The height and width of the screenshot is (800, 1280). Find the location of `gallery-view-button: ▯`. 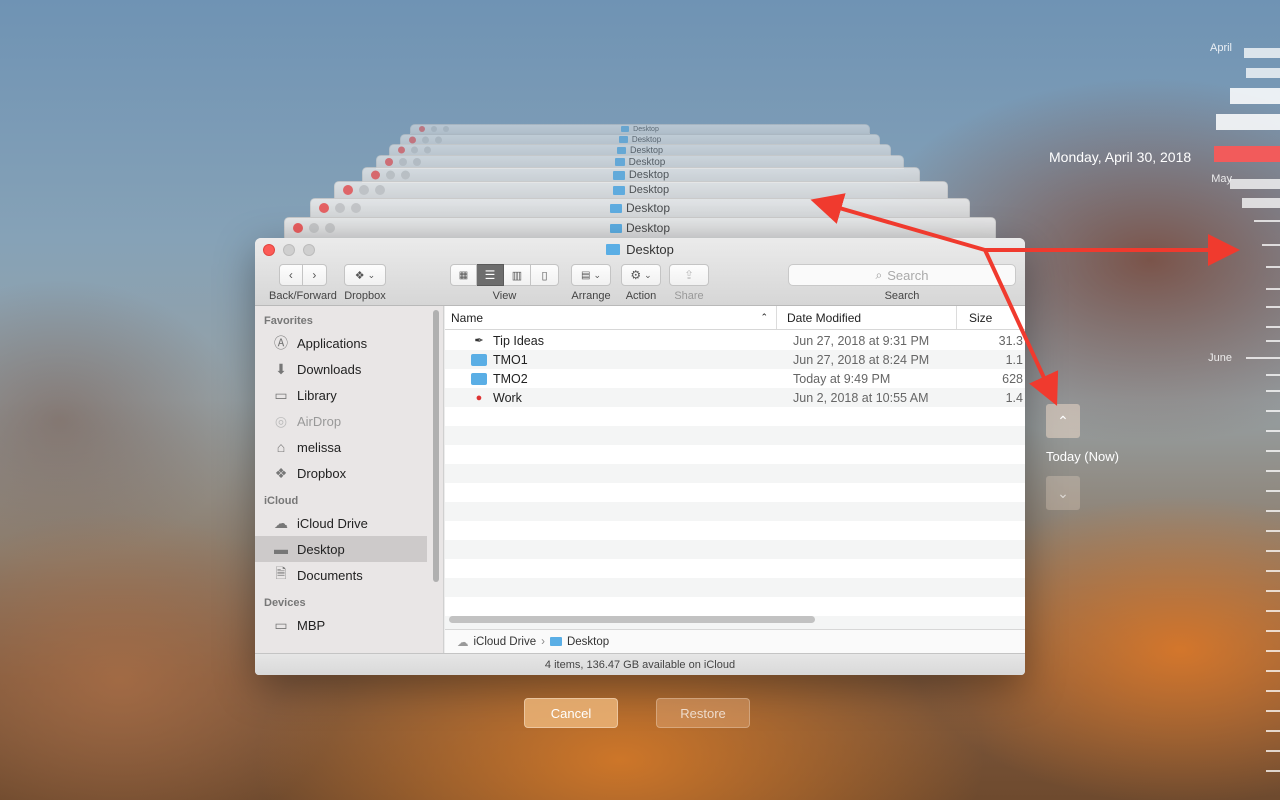

gallery-view-button: ▯ is located at coordinates (545, 275).